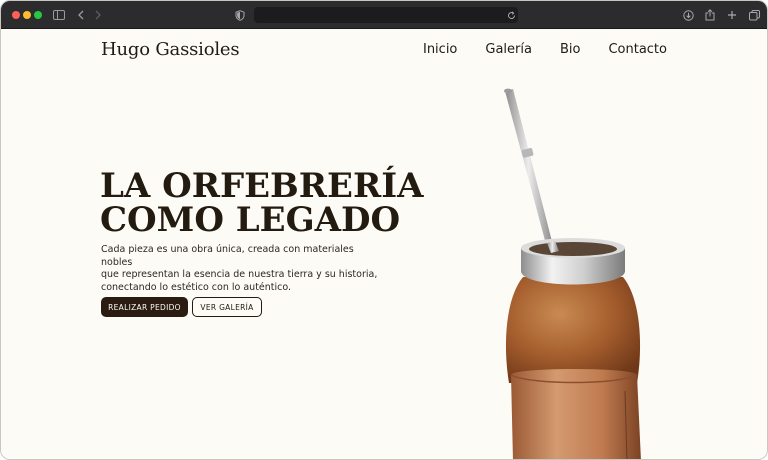  I want to click on close-window-button, so click(16, 15).